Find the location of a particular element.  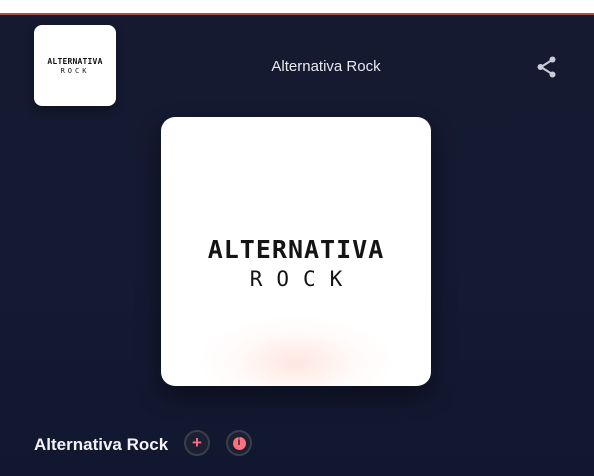

top-border-strip is located at coordinates (297, 7).